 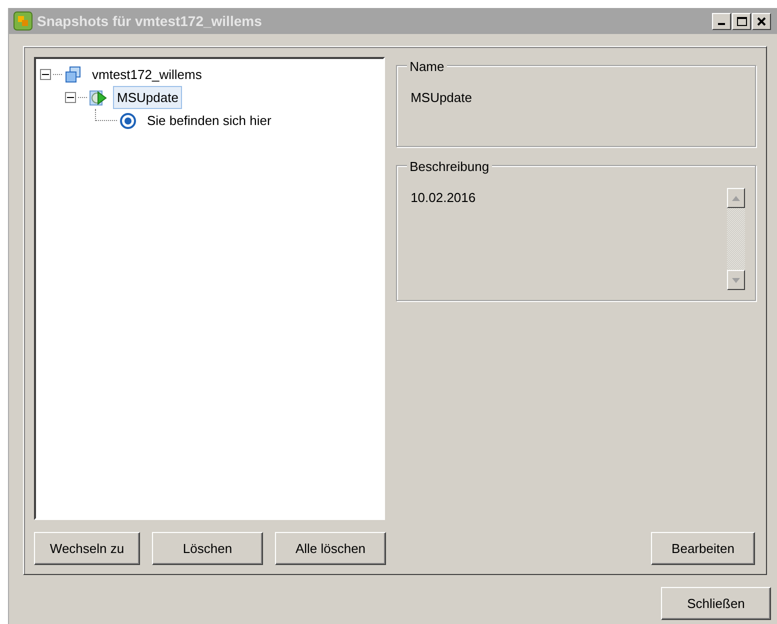 I want to click on virtual-machine-icon, so click(x=73, y=75).